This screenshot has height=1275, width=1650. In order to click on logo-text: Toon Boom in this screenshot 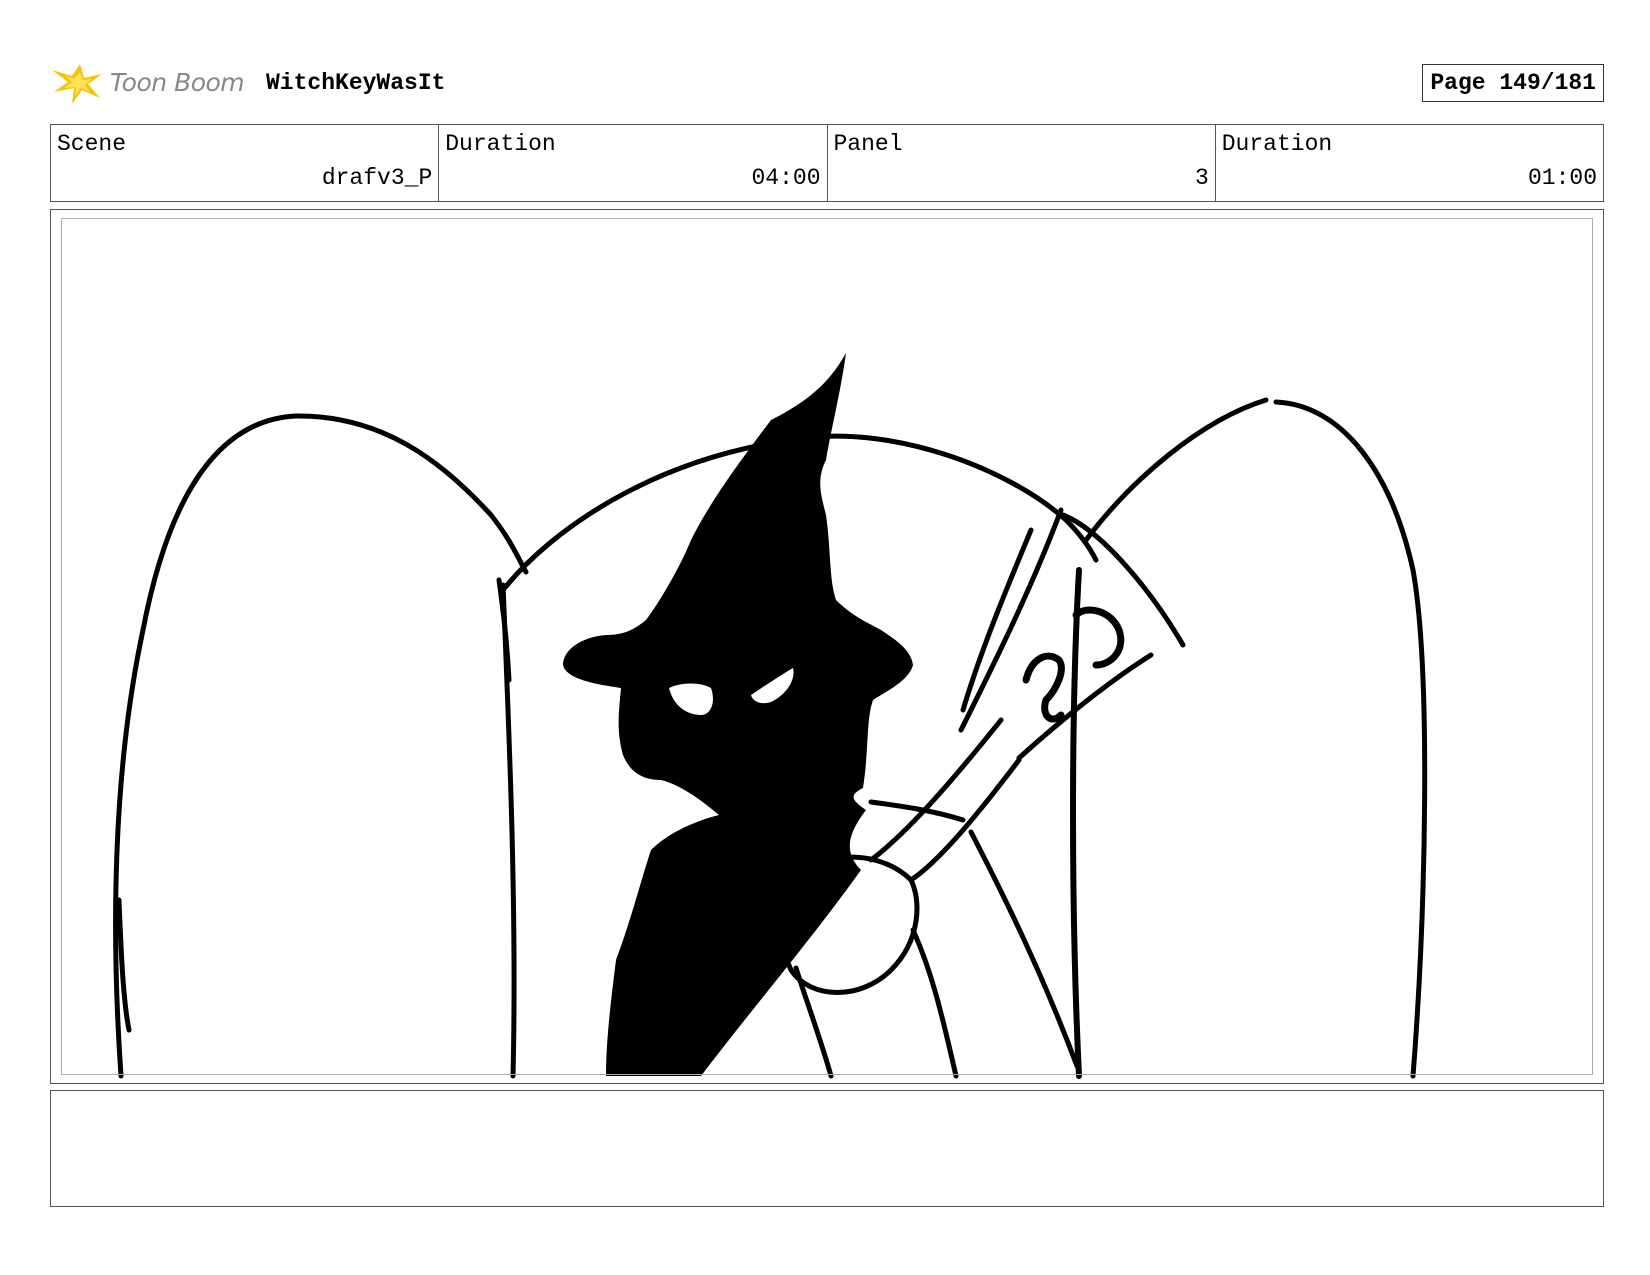, I will do `click(177, 82)`.